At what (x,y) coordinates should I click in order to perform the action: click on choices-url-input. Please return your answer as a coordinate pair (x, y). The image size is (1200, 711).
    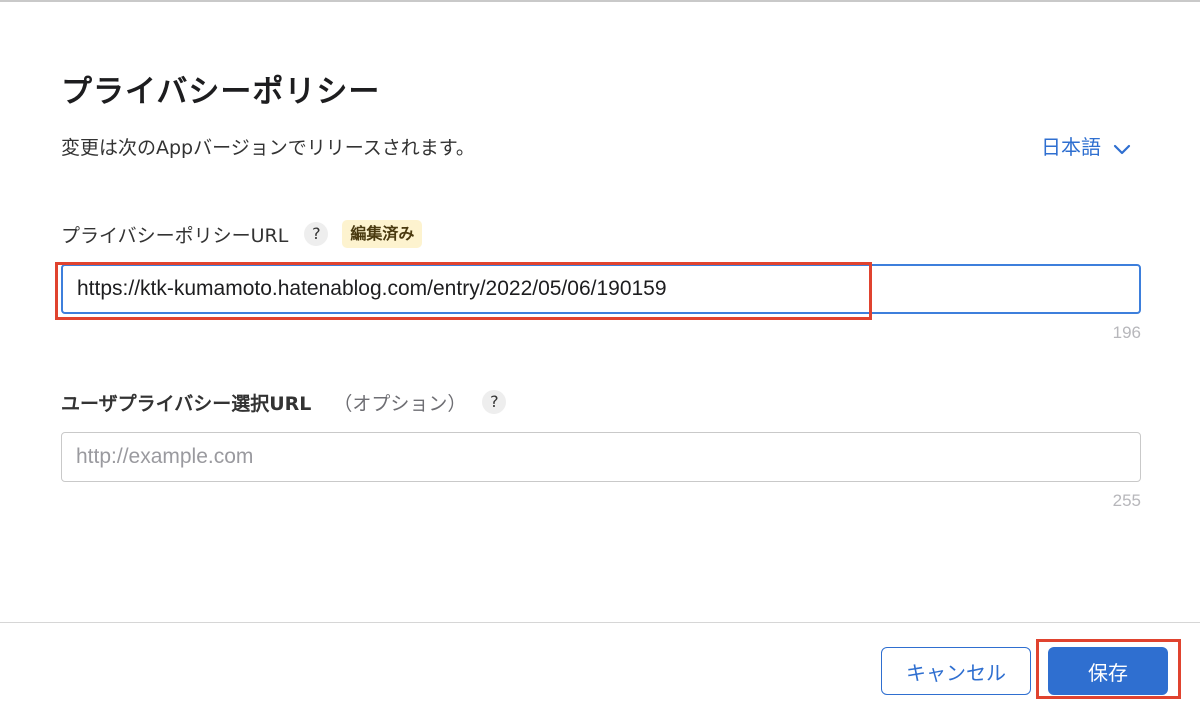
    Looking at the image, I should click on (601, 457).